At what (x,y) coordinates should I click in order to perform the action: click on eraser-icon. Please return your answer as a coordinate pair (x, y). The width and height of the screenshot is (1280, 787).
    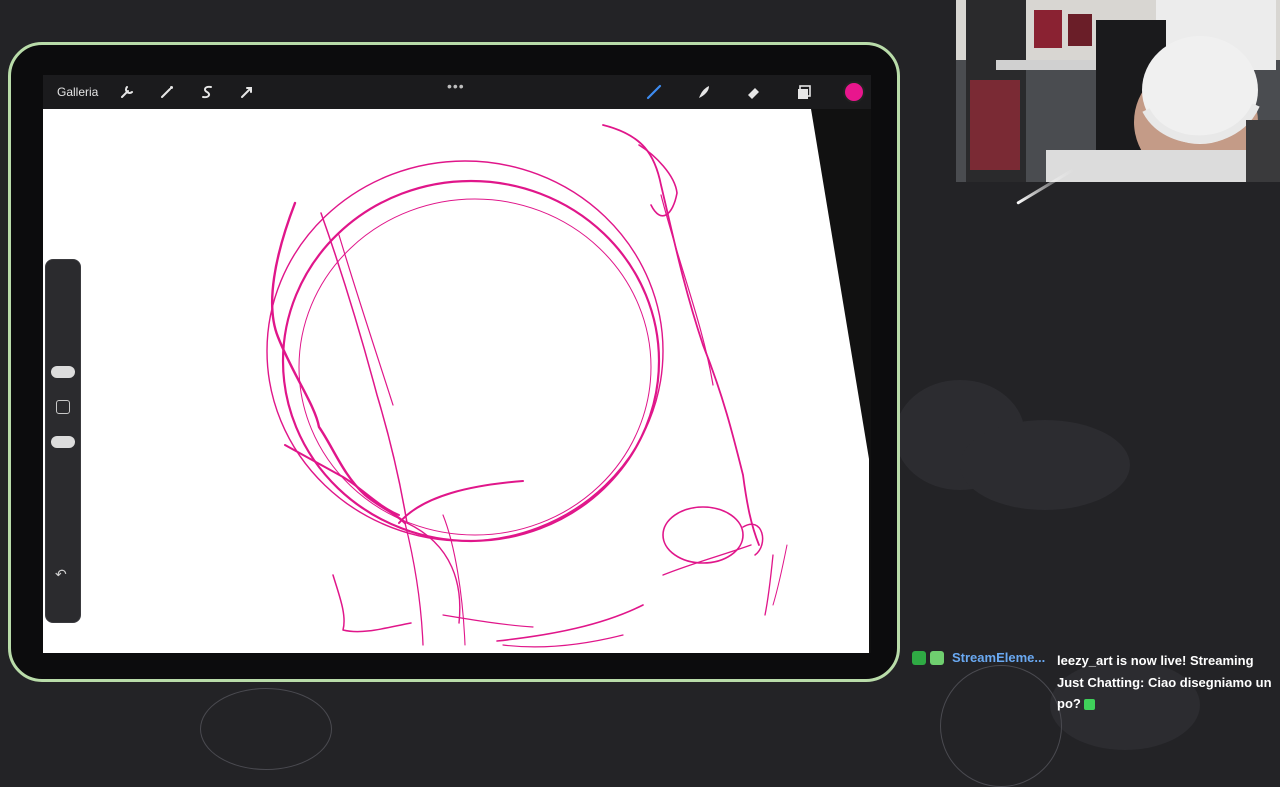
    Looking at the image, I should click on (754, 92).